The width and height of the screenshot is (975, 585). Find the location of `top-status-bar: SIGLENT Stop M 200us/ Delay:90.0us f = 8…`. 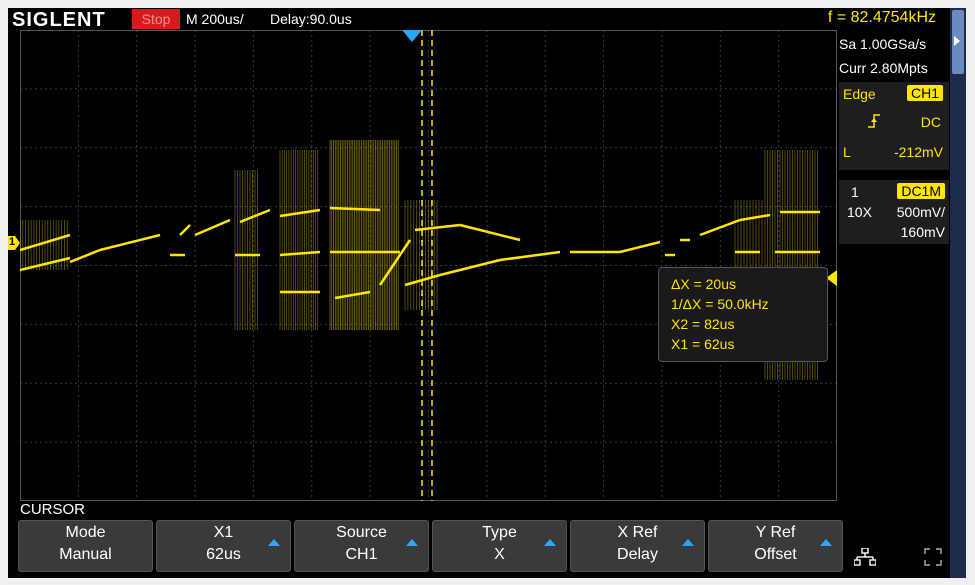

top-status-bar: SIGLENT Stop M 200us/ Delay:90.0us f = 8… is located at coordinates (479, 19).